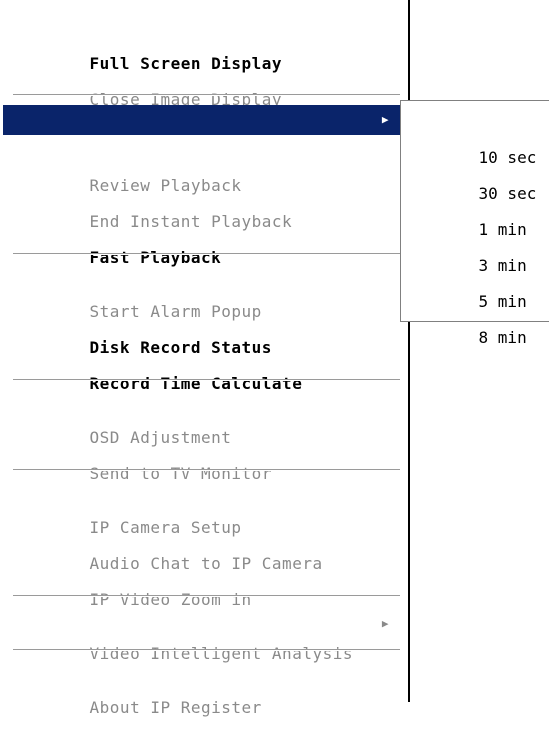 Image resolution: width=549 pixels, height=753 pixels. I want to click on menu-item-disk-record-status: Disk Record Status, so click(203, 330).